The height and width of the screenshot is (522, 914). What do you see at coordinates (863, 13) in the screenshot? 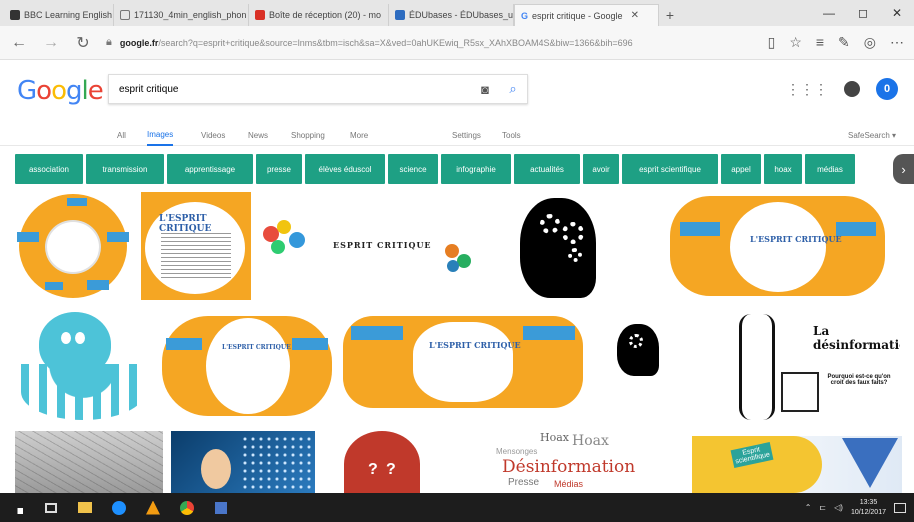
I see `maximize-button: ◻` at bounding box center [863, 13].